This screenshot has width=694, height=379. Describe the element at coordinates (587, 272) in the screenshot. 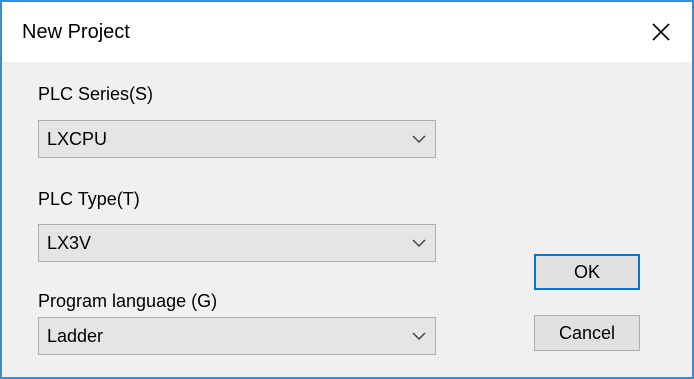

I see `ok-button: OK` at that location.